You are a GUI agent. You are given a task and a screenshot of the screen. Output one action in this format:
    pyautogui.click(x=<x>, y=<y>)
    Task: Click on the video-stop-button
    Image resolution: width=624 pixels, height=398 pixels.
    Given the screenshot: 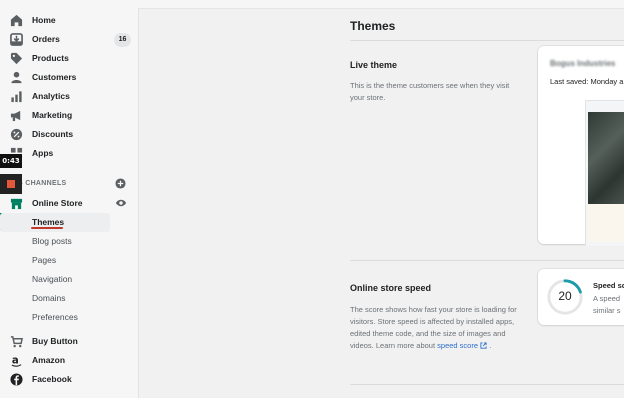 What is the action you would take?
    pyautogui.click(x=11, y=184)
    